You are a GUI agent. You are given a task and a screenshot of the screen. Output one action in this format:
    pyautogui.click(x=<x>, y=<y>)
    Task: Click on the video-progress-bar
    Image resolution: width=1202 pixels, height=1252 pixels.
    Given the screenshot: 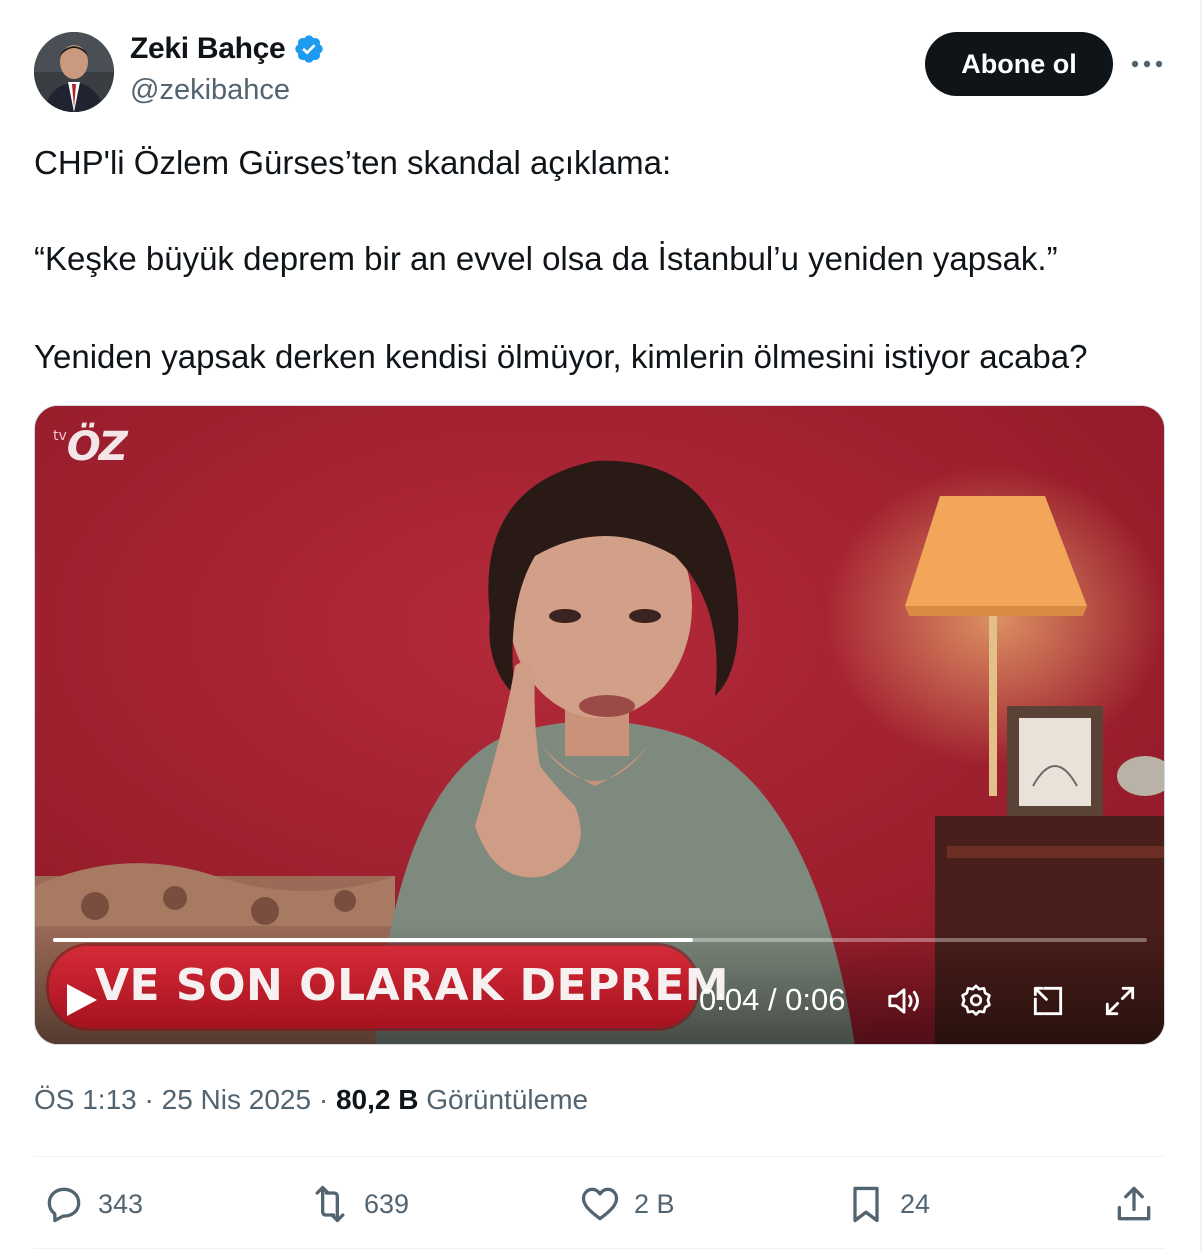 What is the action you would take?
    pyautogui.click(x=600, y=940)
    